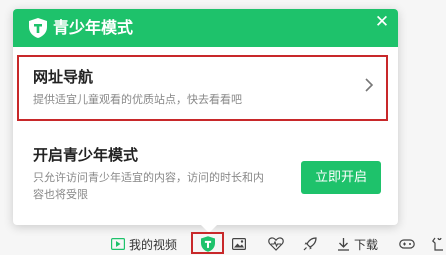 Image resolution: width=446 pixels, height=255 pixels. I want to click on close-icon: ✕, so click(382, 22).